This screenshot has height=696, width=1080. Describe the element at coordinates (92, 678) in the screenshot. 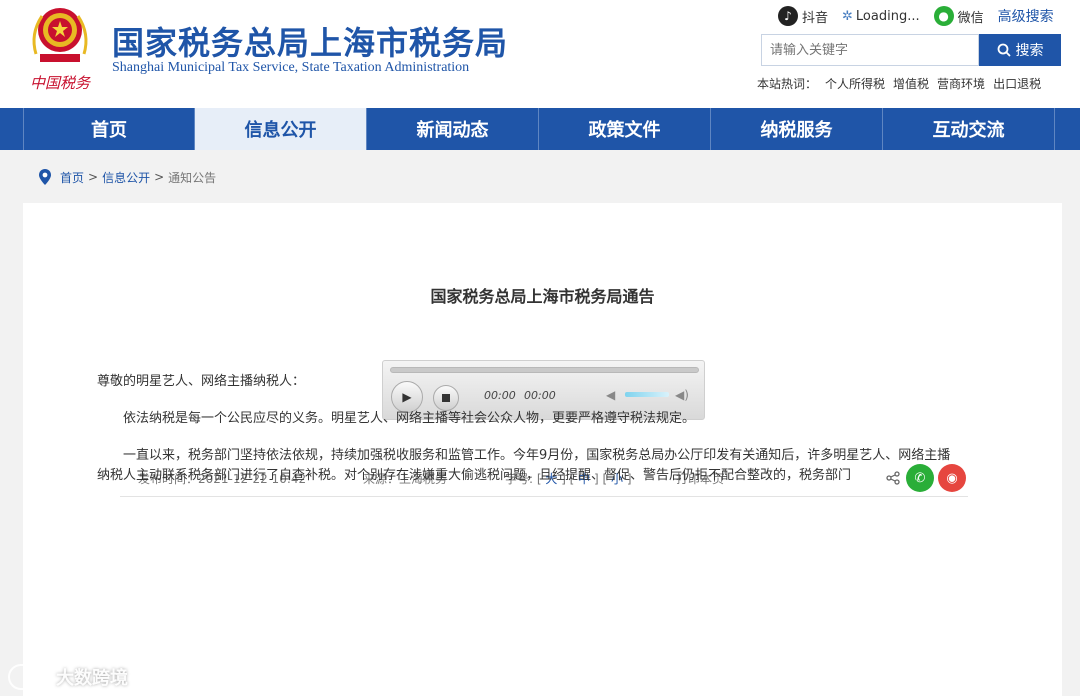

I see `watermark-text: 大数跨境` at that location.